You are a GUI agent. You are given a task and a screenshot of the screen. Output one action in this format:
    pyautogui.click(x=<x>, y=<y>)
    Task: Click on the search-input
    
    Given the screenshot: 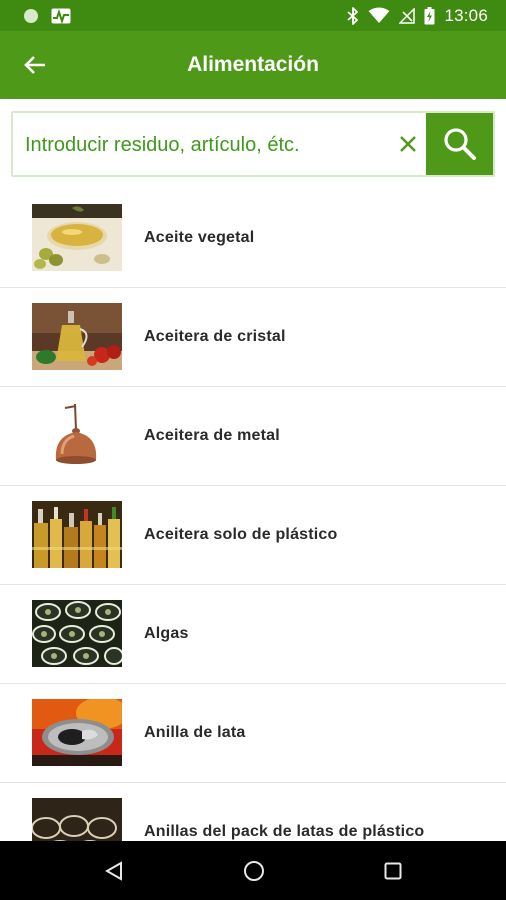 What is the action you would take?
    pyautogui.click(x=210, y=145)
    